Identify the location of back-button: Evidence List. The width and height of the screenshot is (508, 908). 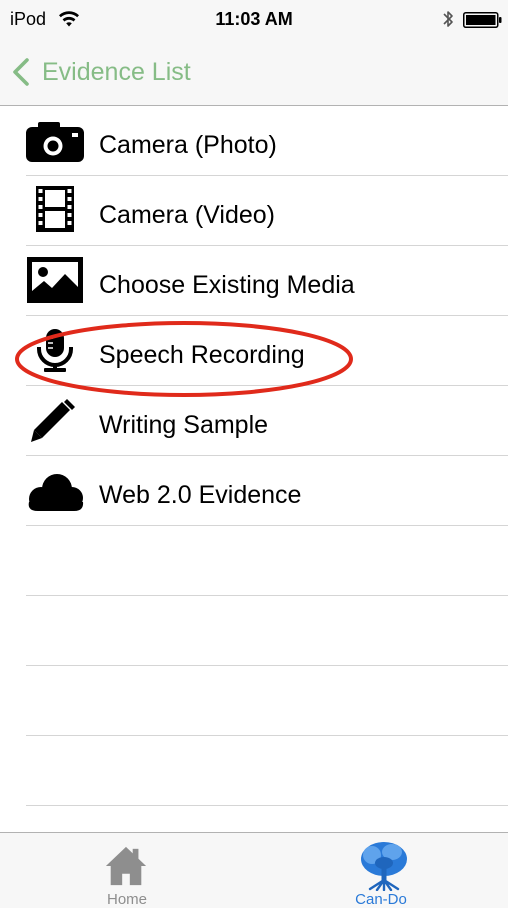
(101, 72).